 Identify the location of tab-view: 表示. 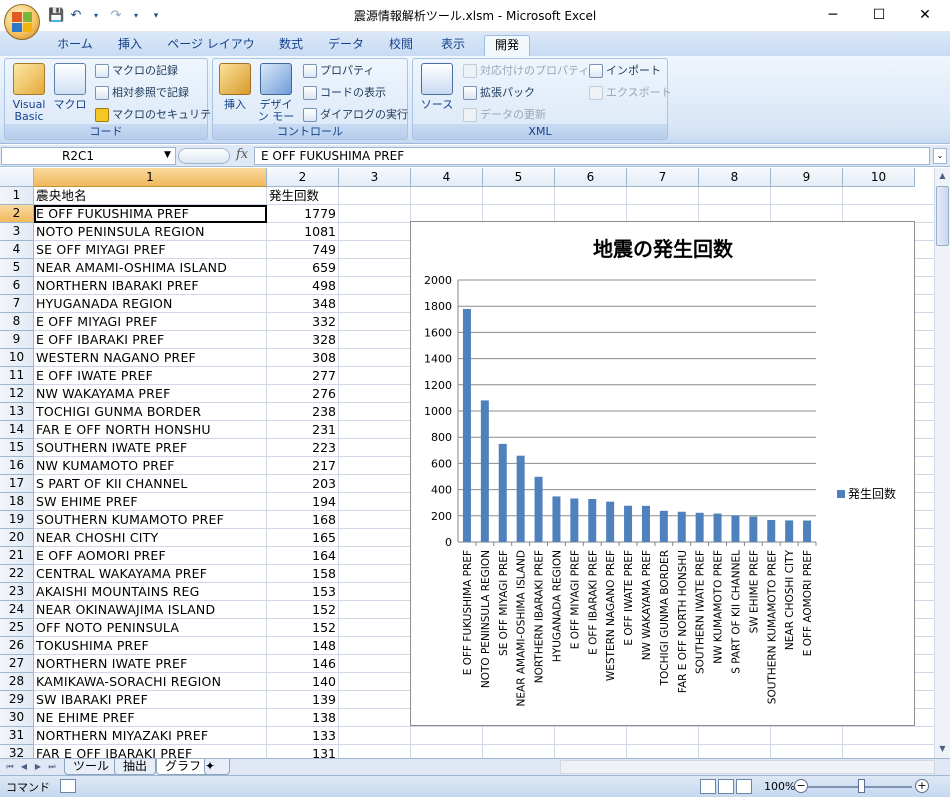
(453, 45).